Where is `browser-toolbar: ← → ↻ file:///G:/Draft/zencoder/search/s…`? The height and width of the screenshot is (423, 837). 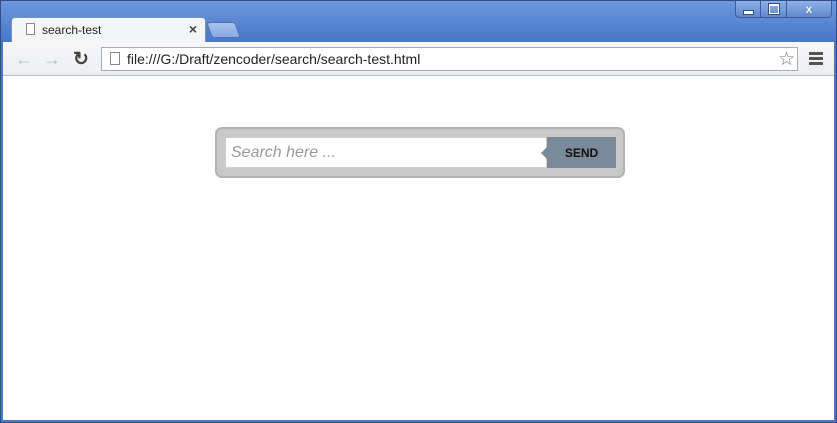 browser-toolbar: ← → ↻ file:///G:/Draft/zencoder/search/s… is located at coordinates (418, 59).